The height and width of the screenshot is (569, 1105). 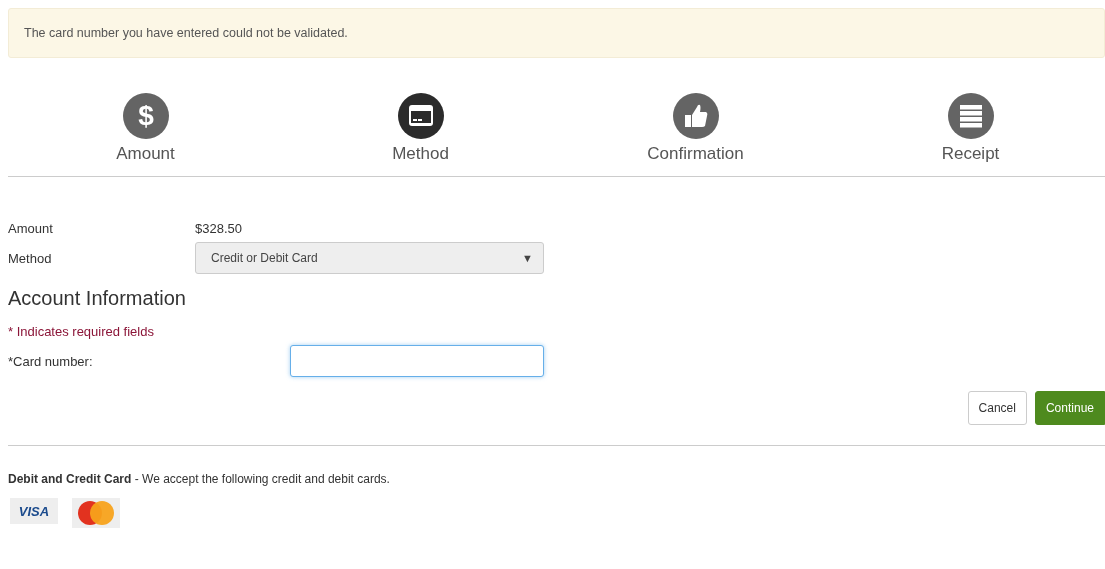 I want to click on field-label: Method, so click(x=30, y=258).